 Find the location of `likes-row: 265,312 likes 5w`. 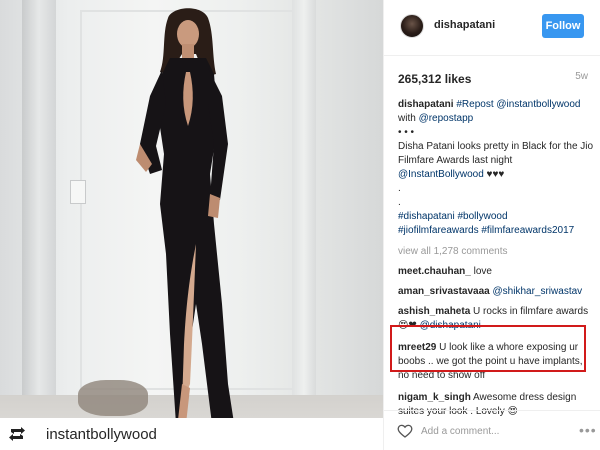

likes-row: 265,312 likes 5w is located at coordinates (493, 79).